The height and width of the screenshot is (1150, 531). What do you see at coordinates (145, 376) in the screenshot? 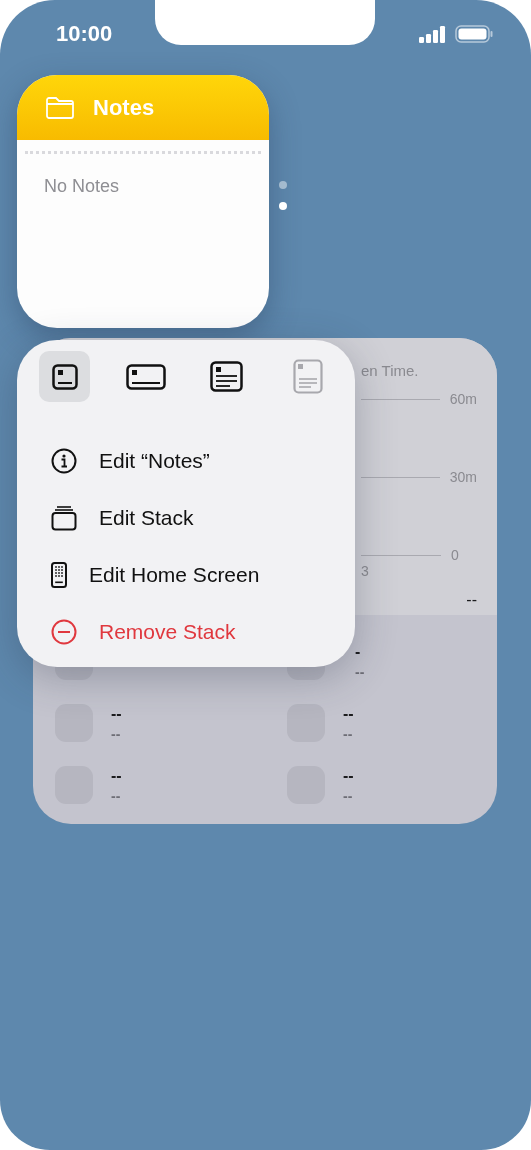
I see `medium-widget-icon` at bounding box center [145, 376].